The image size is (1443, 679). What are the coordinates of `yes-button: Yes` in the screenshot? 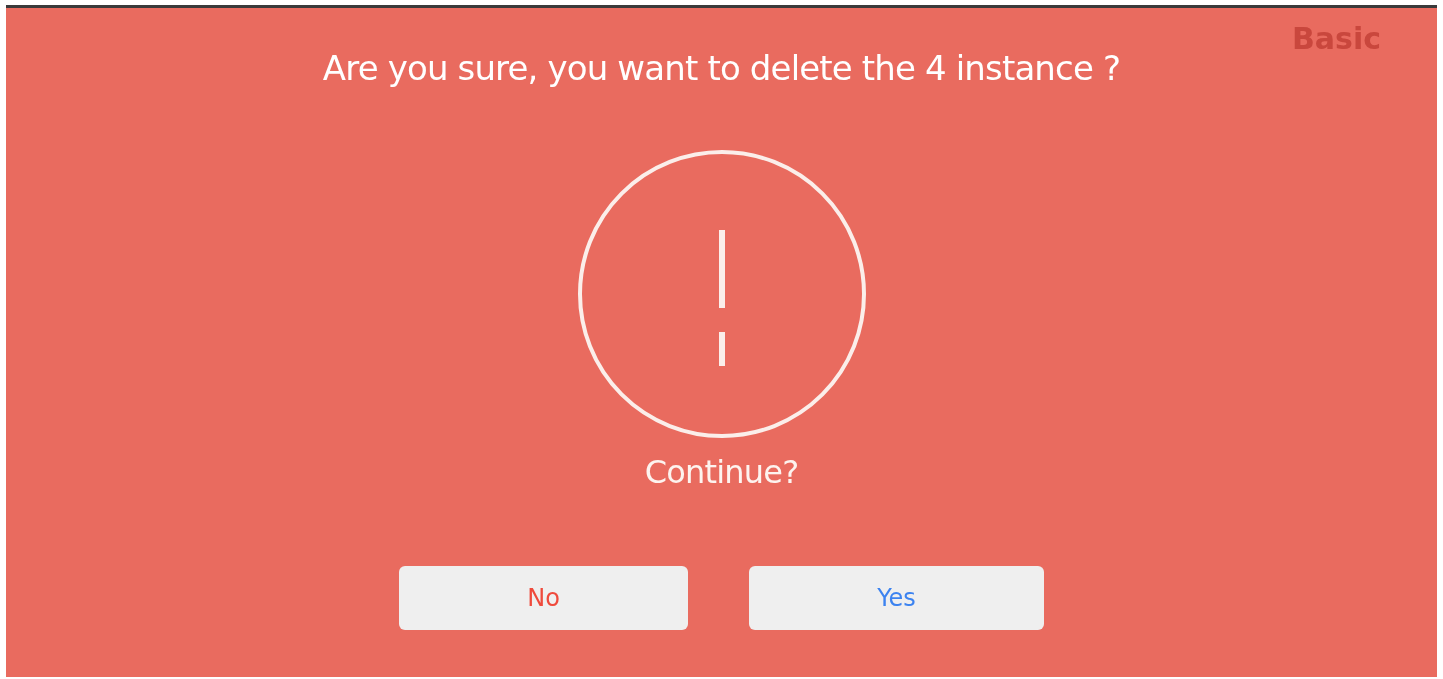 It's located at (896, 598).